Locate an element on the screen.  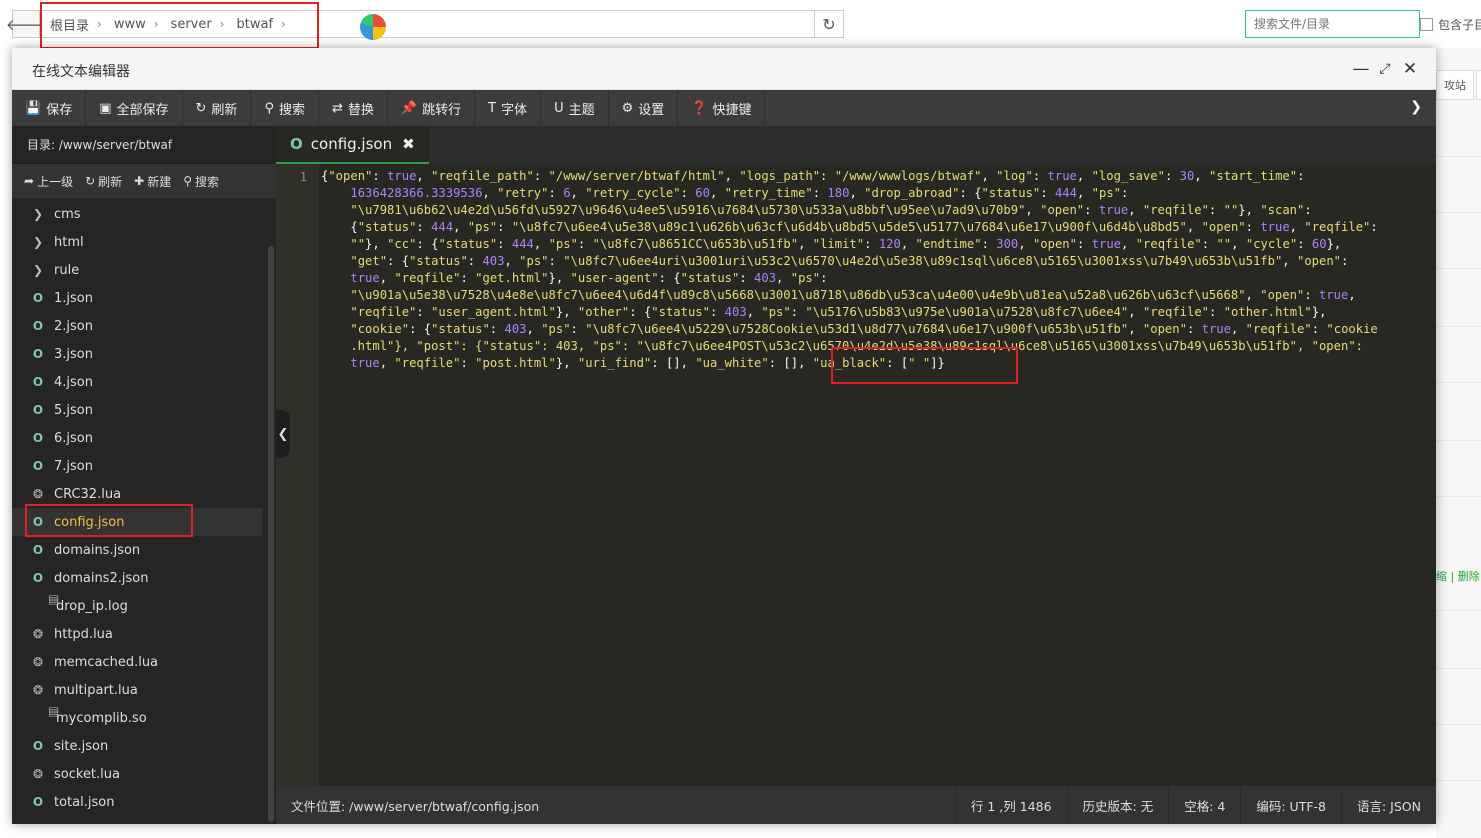
maximize-icon: ⤢ is located at coordinates (1385, 69).